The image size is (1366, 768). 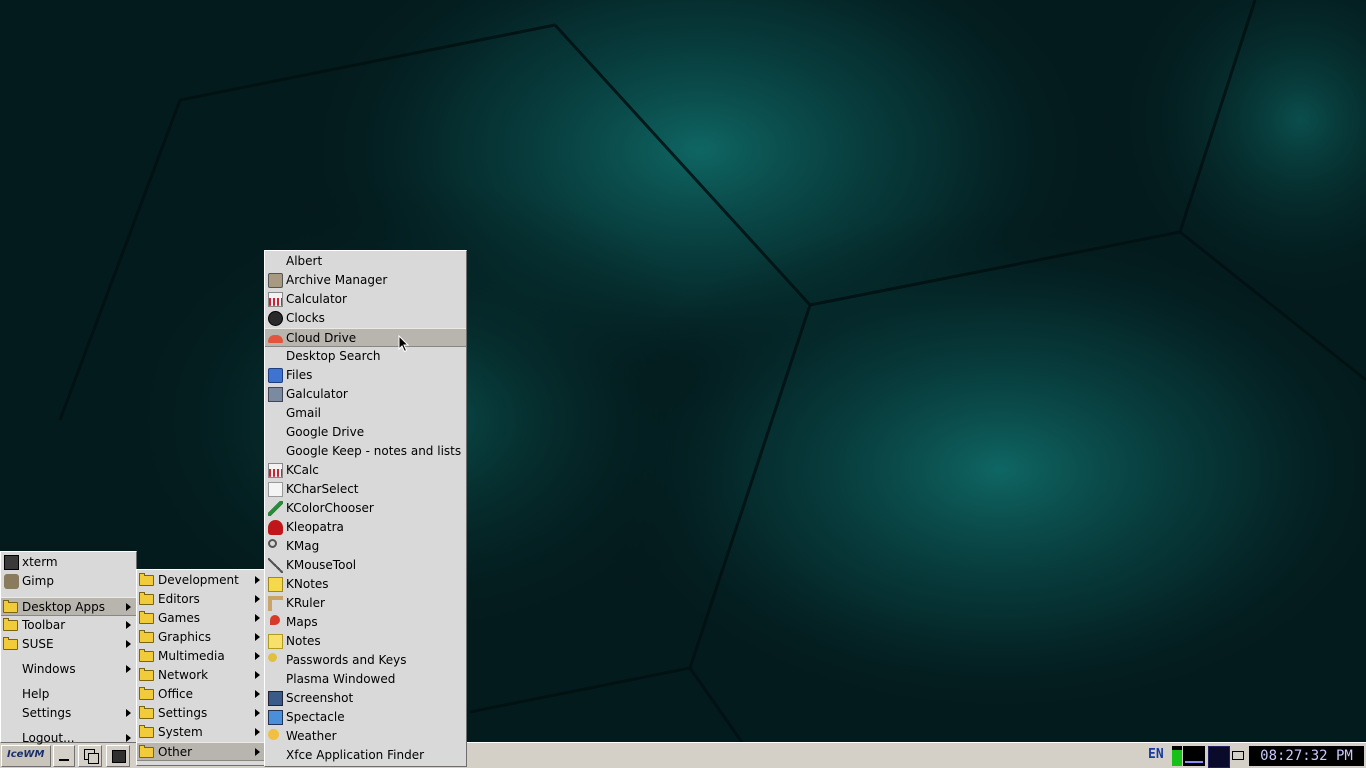 I want to click on app-item-kcalc: KCalc, so click(x=365, y=470).